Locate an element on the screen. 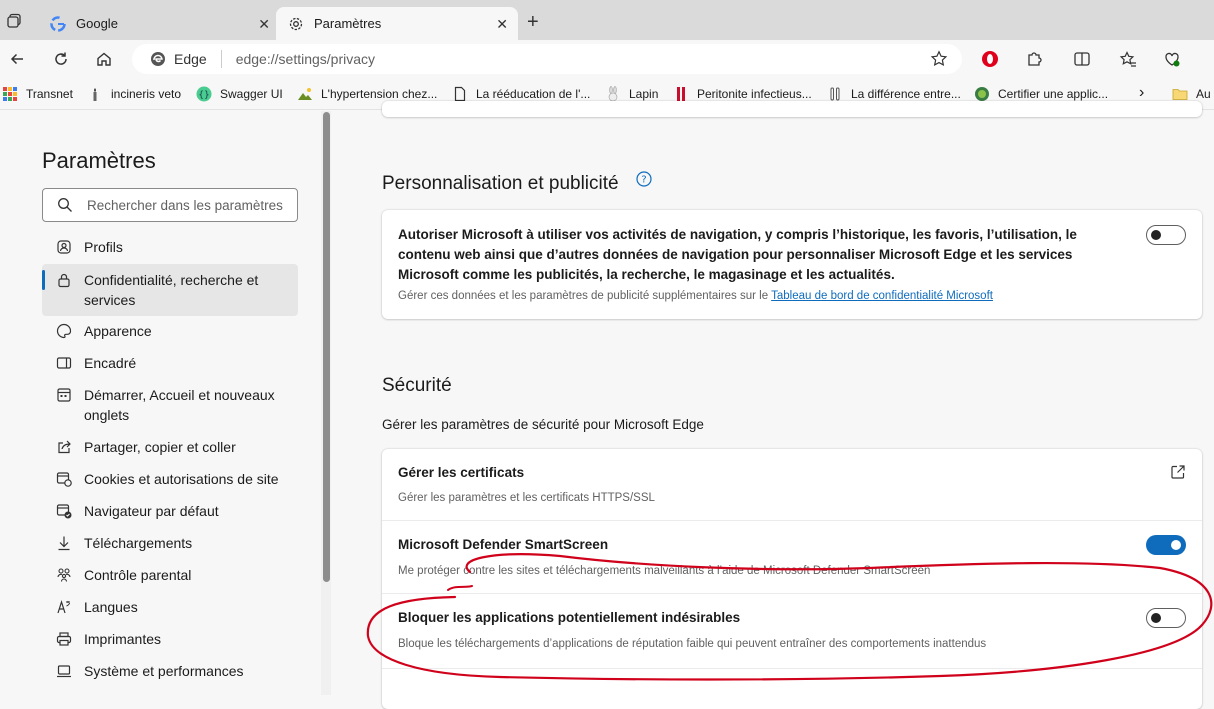  tab-label: Google is located at coordinates (97, 23).